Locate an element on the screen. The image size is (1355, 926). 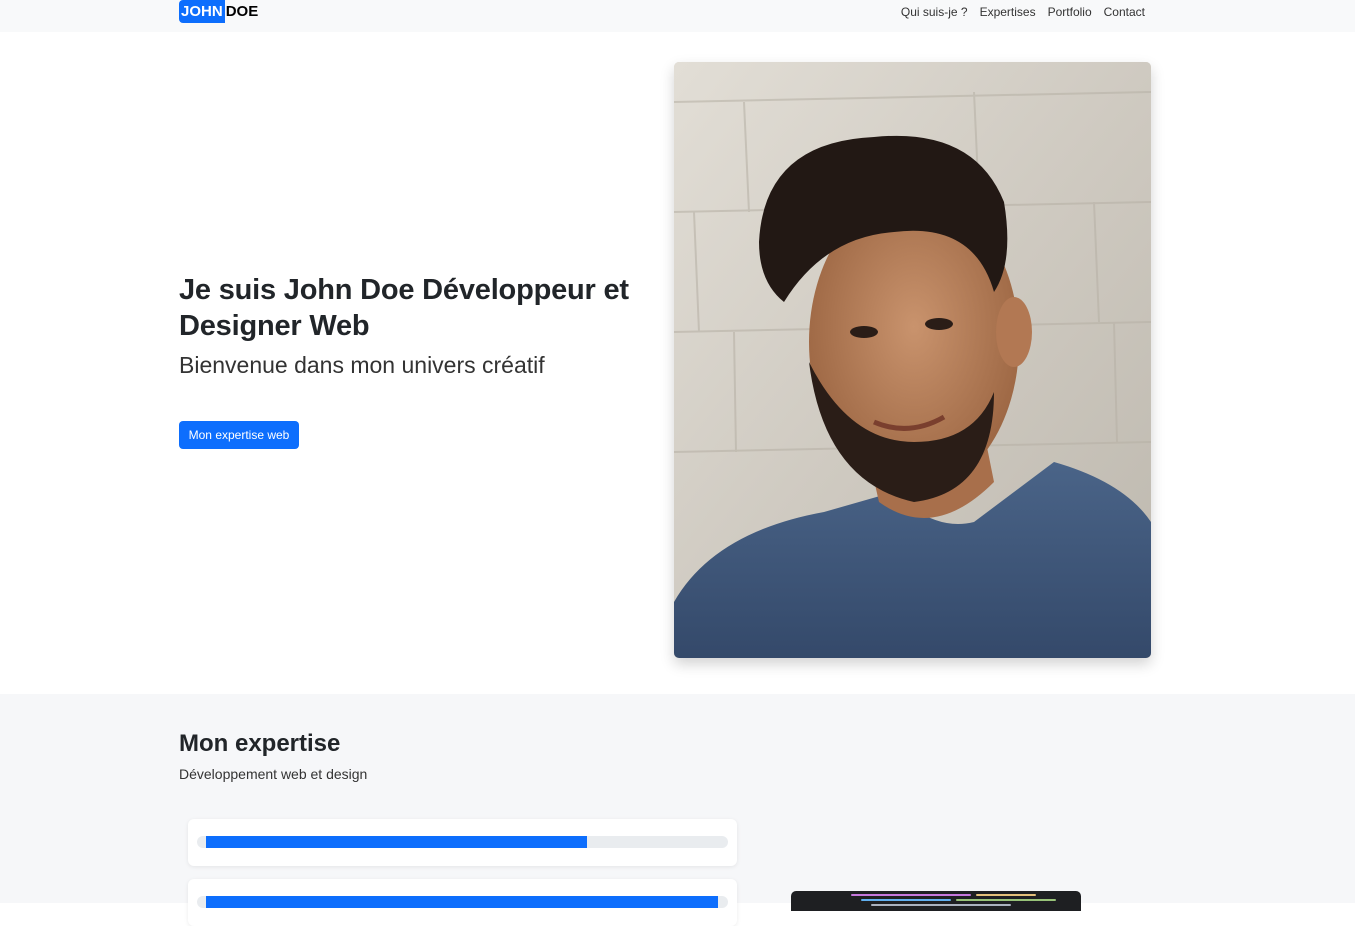
nav-link-expertises: Expertises is located at coordinates (1008, 12).